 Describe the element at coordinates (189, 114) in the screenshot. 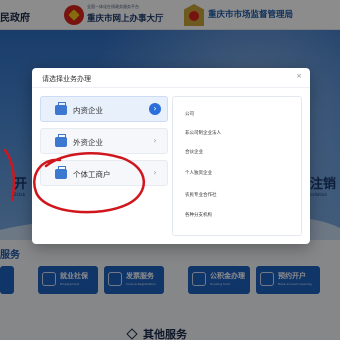

I see `subcategory-item: 公司` at that location.